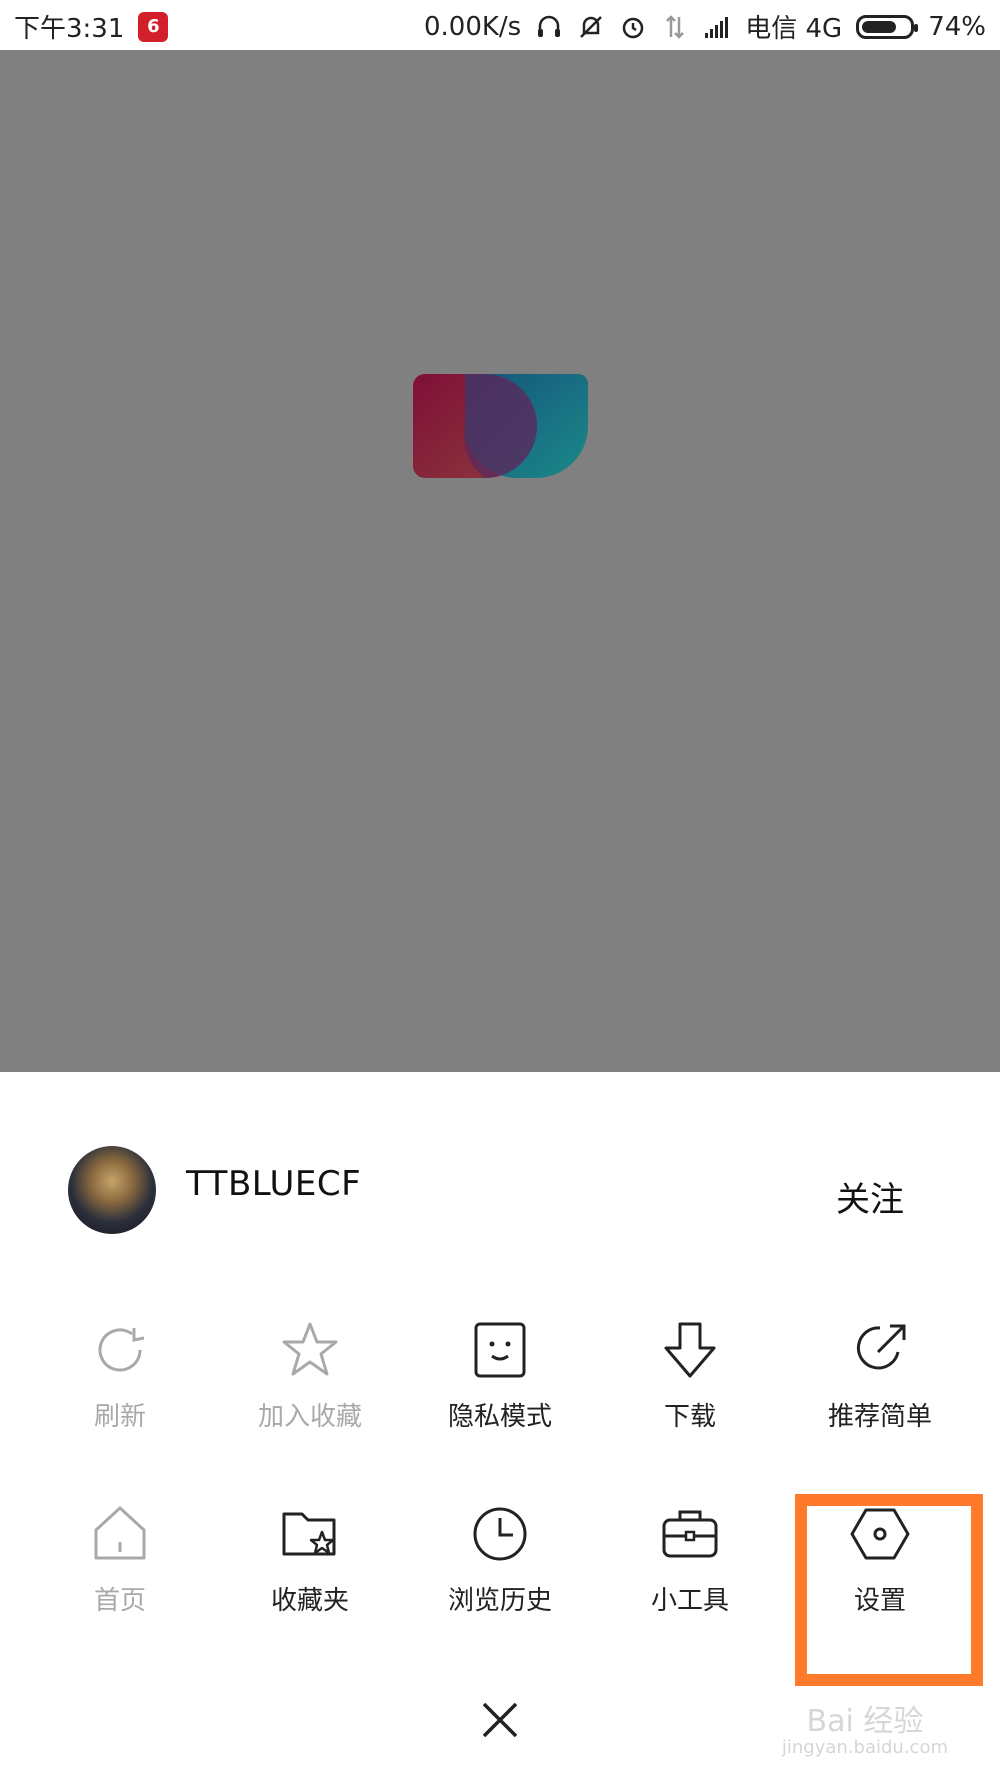 This screenshot has height=1778, width=1000. I want to click on net-speed: 0.00K/s, so click(472, 26).